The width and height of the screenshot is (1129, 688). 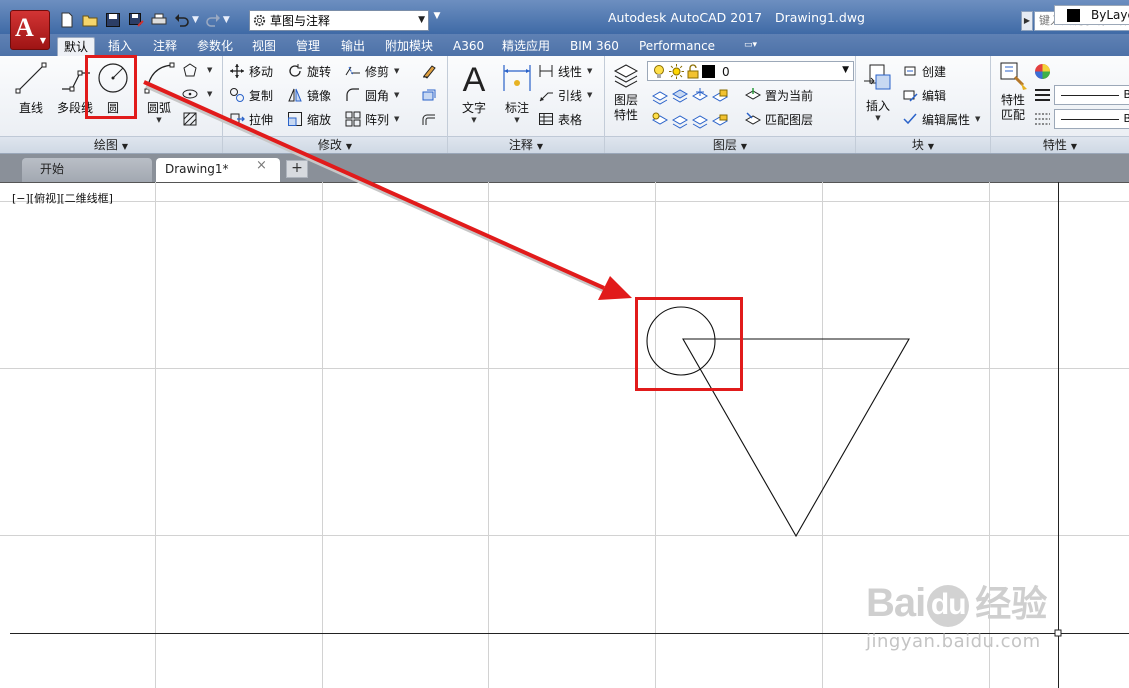 What do you see at coordinates (1091, 119) in the screenshot?
I see `linetype-dropdown: B` at bounding box center [1091, 119].